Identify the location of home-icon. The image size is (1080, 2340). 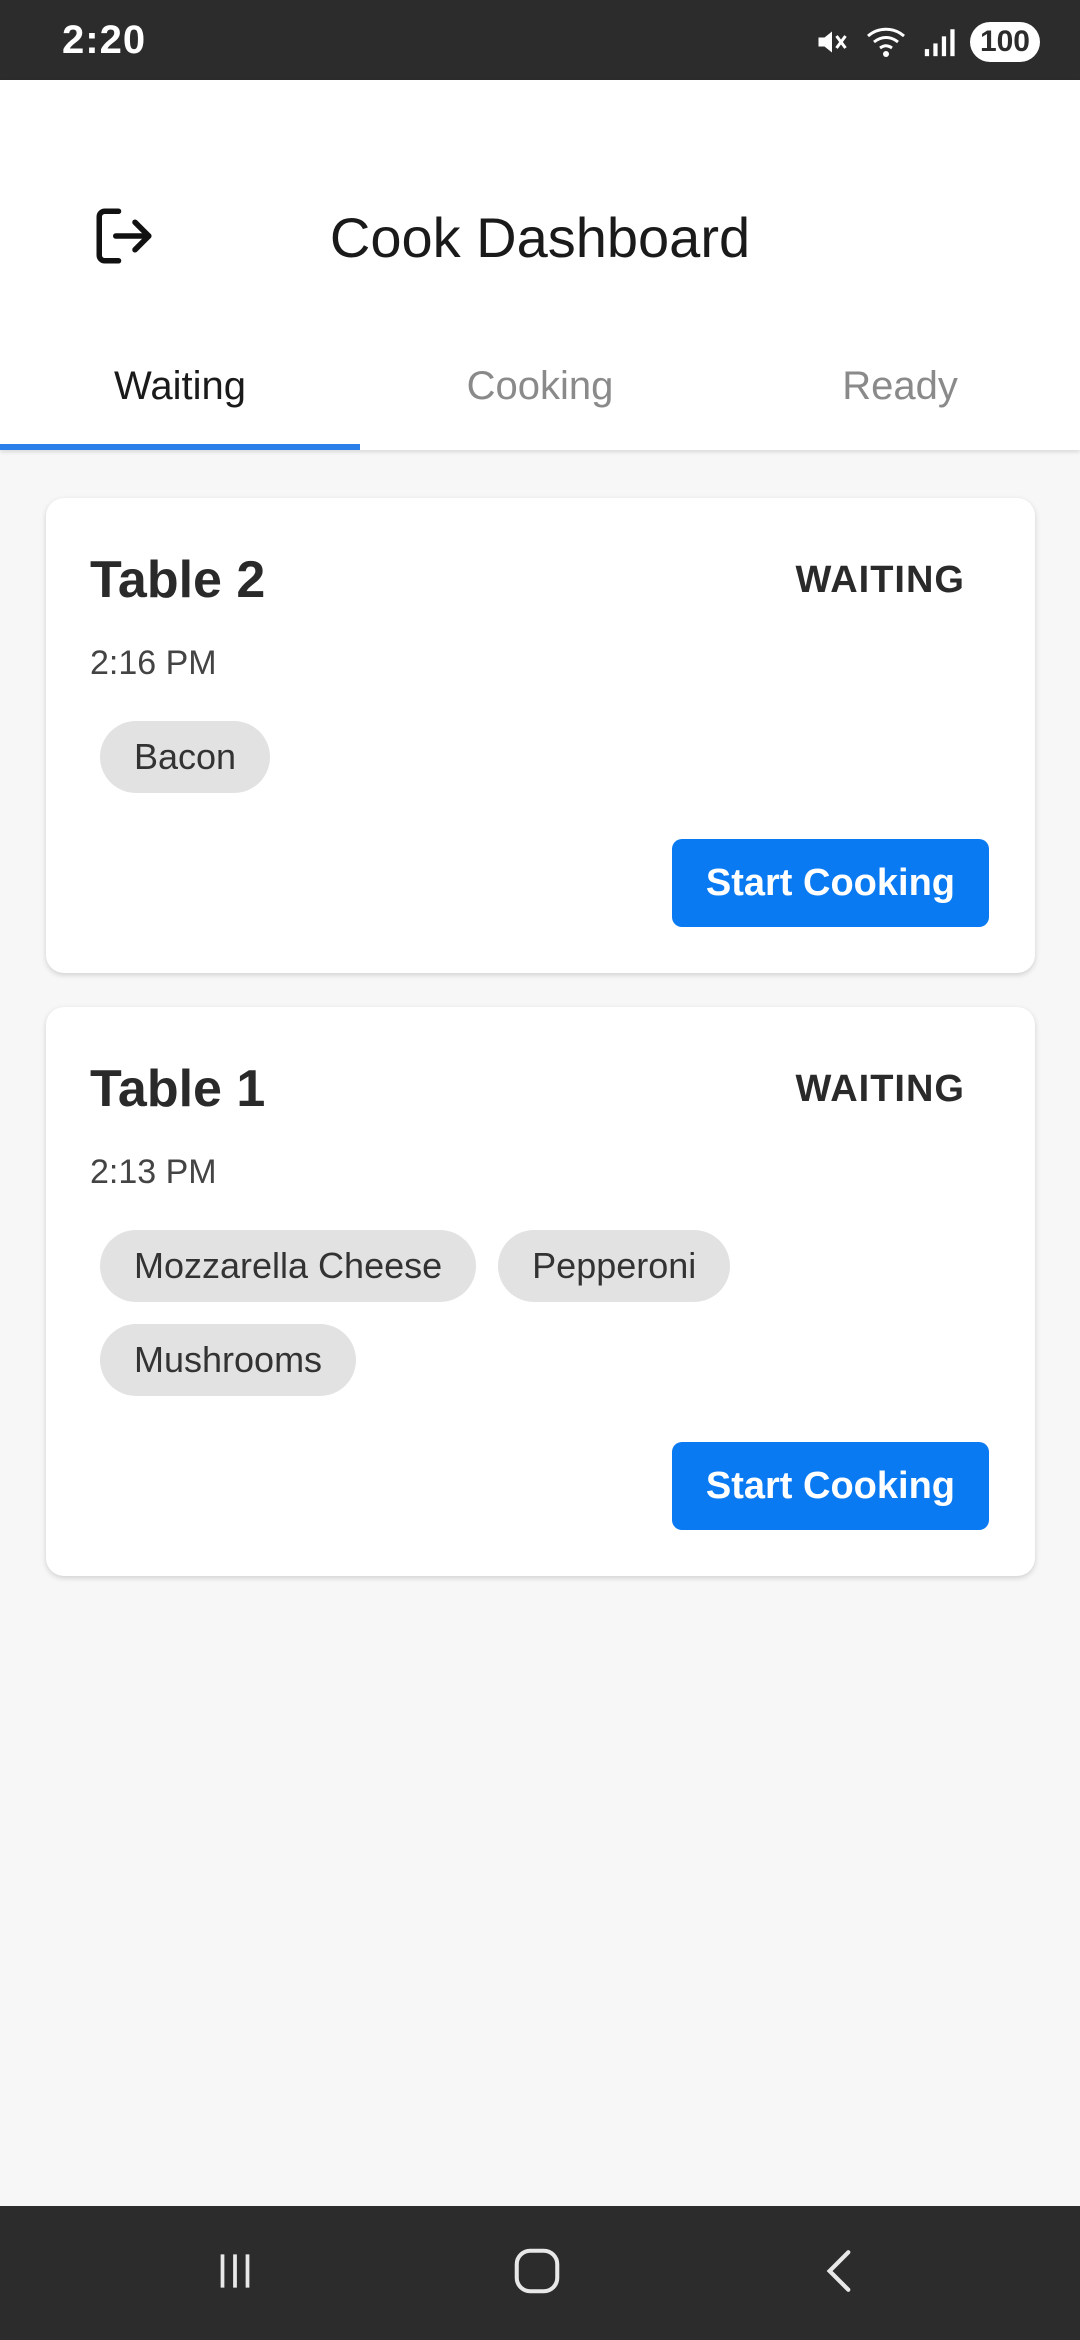
(537, 2273).